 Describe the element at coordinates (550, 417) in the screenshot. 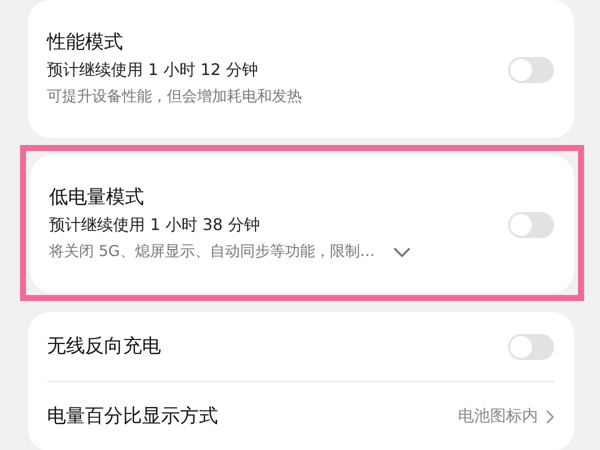

I see `chevron-right-icon` at that location.